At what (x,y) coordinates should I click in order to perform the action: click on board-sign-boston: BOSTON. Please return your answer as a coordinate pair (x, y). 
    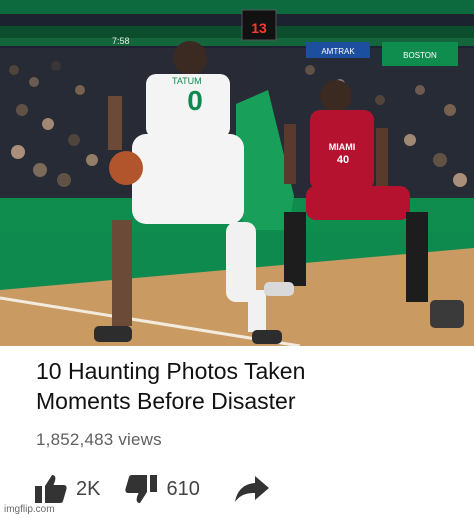
    Looking at the image, I should click on (420, 55).